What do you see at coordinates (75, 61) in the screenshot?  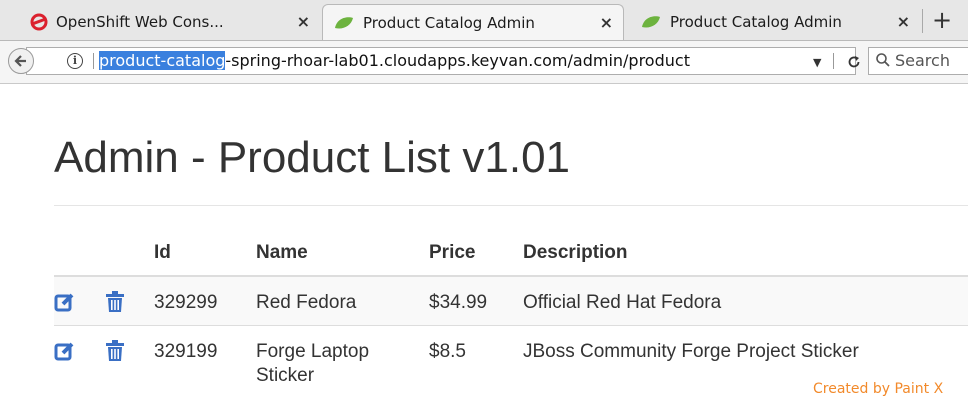 I see `info-icon: i` at bounding box center [75, 61].